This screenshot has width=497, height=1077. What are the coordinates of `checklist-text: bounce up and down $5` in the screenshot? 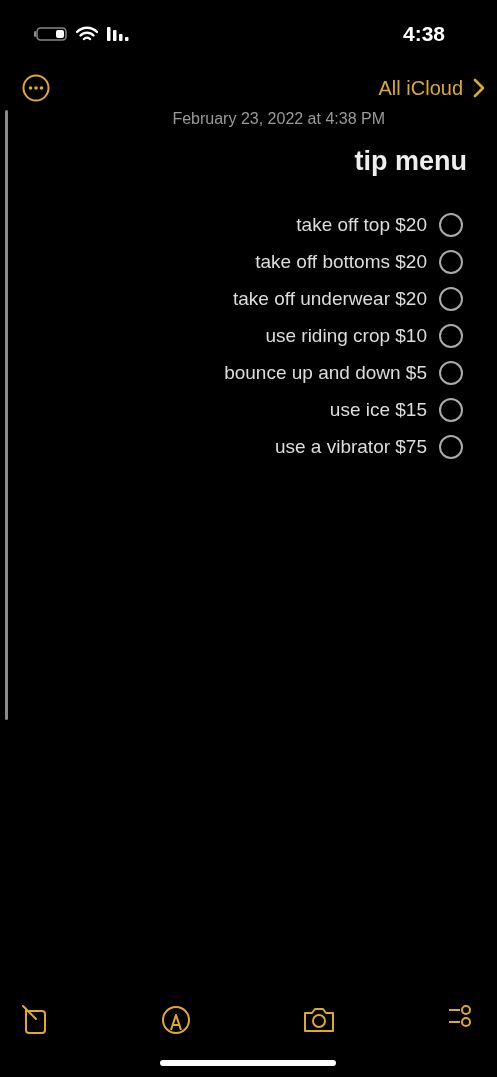 It's located at (325, 373).